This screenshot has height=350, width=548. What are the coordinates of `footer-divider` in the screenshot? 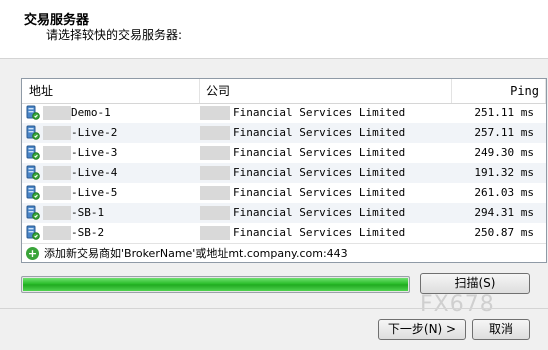 It's located at (274, 308).